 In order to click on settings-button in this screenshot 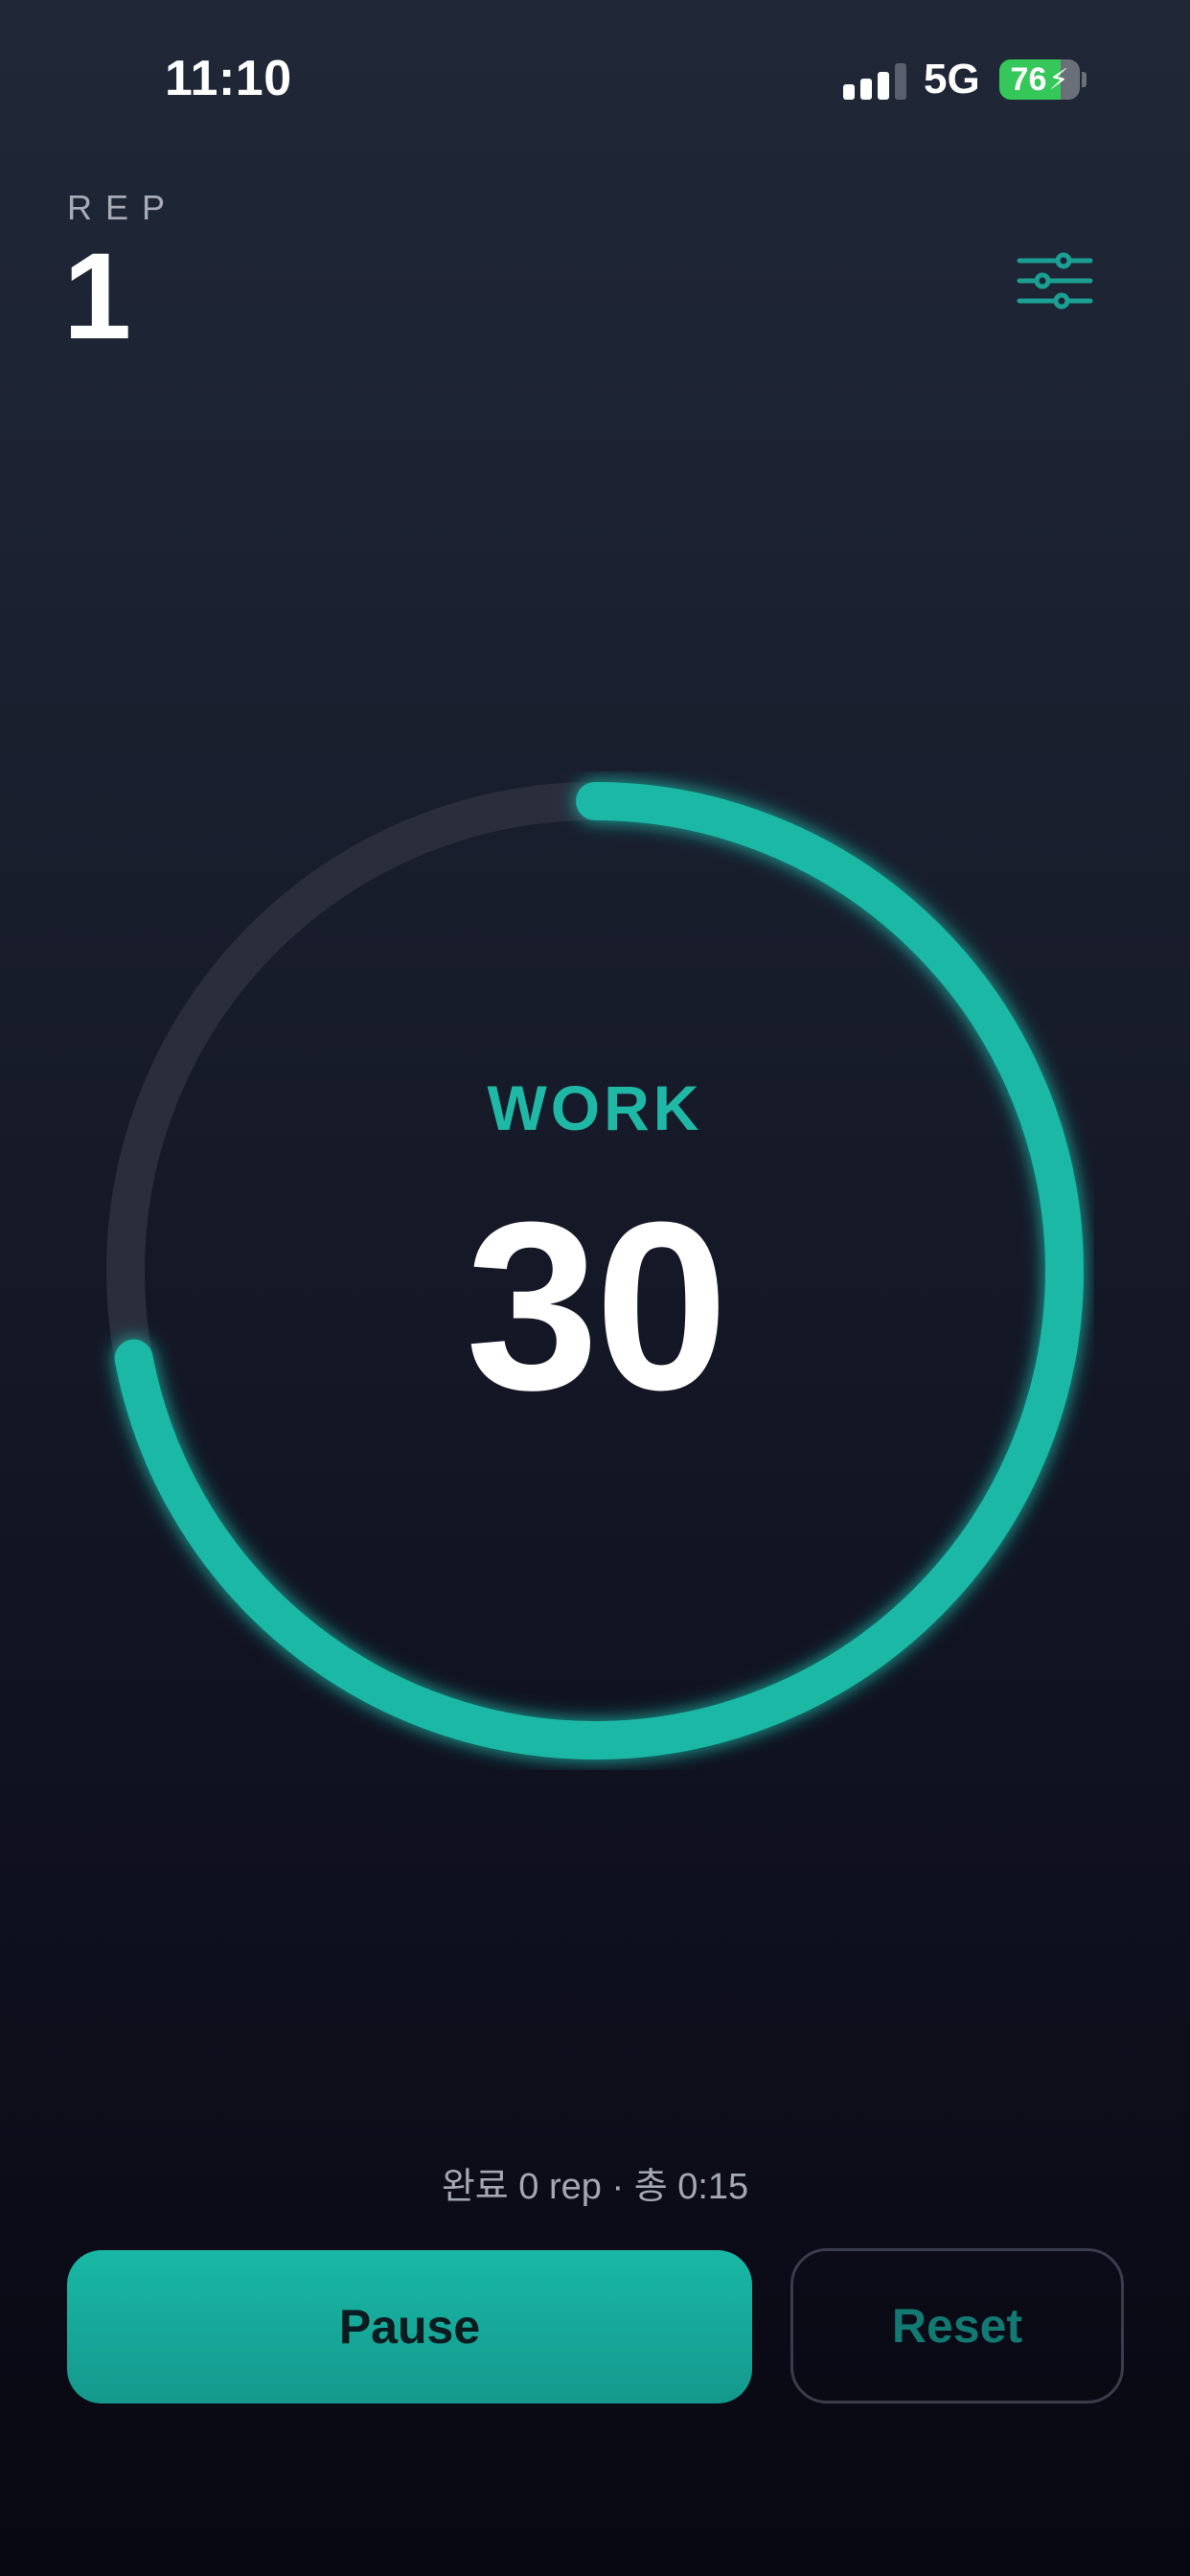, I will do `click(1055, 280)`.